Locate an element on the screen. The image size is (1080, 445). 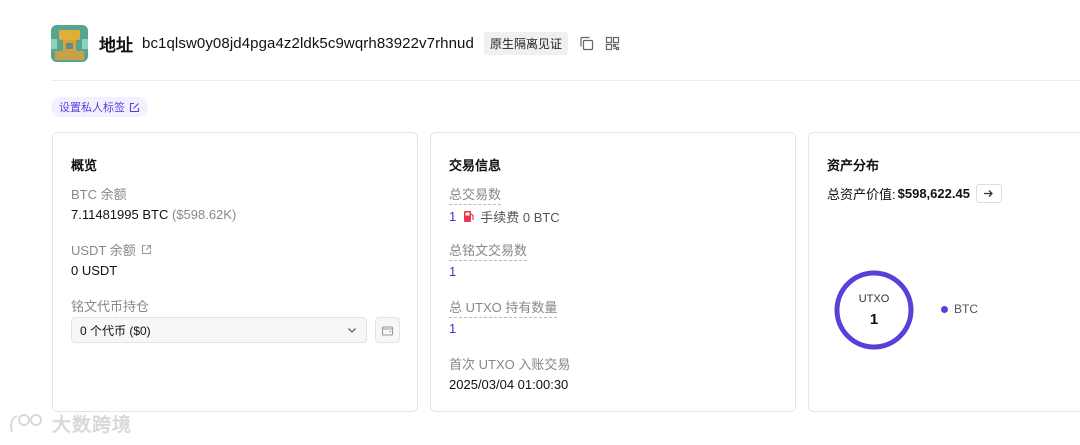
total-tx-label: 总交易数 is located at coordinates (475, 194).